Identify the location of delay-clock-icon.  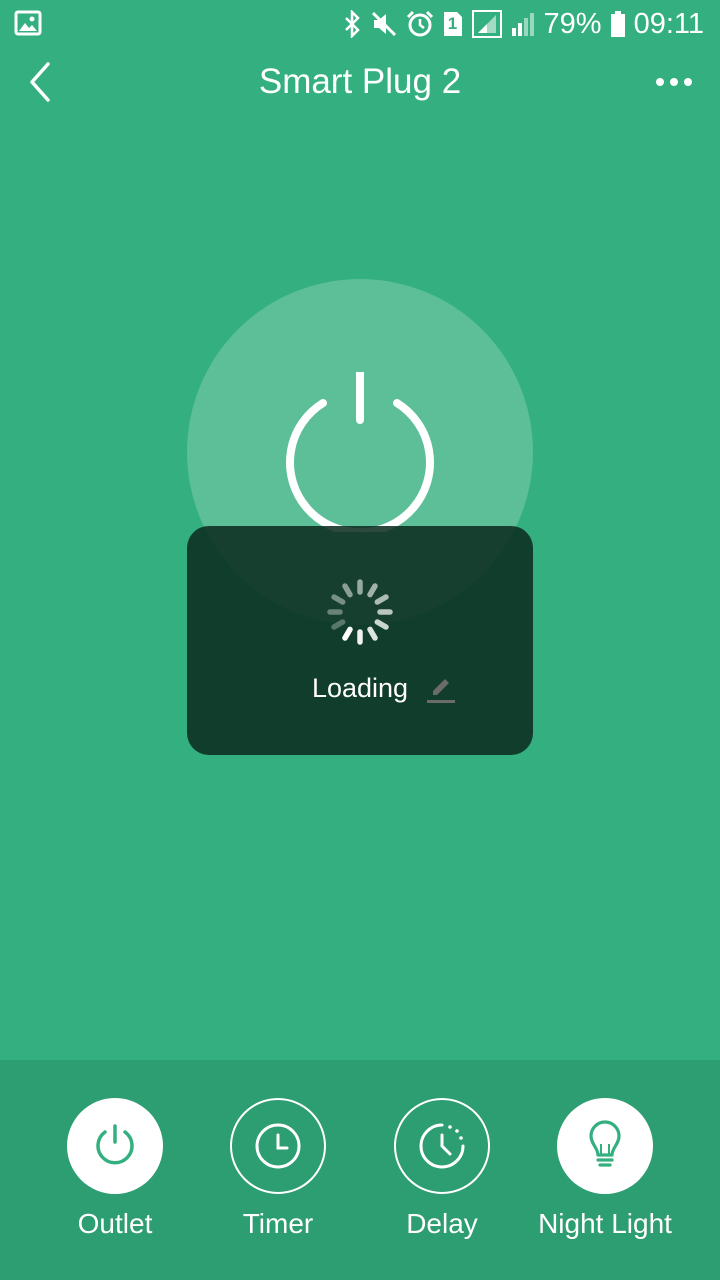
(442, 1146).